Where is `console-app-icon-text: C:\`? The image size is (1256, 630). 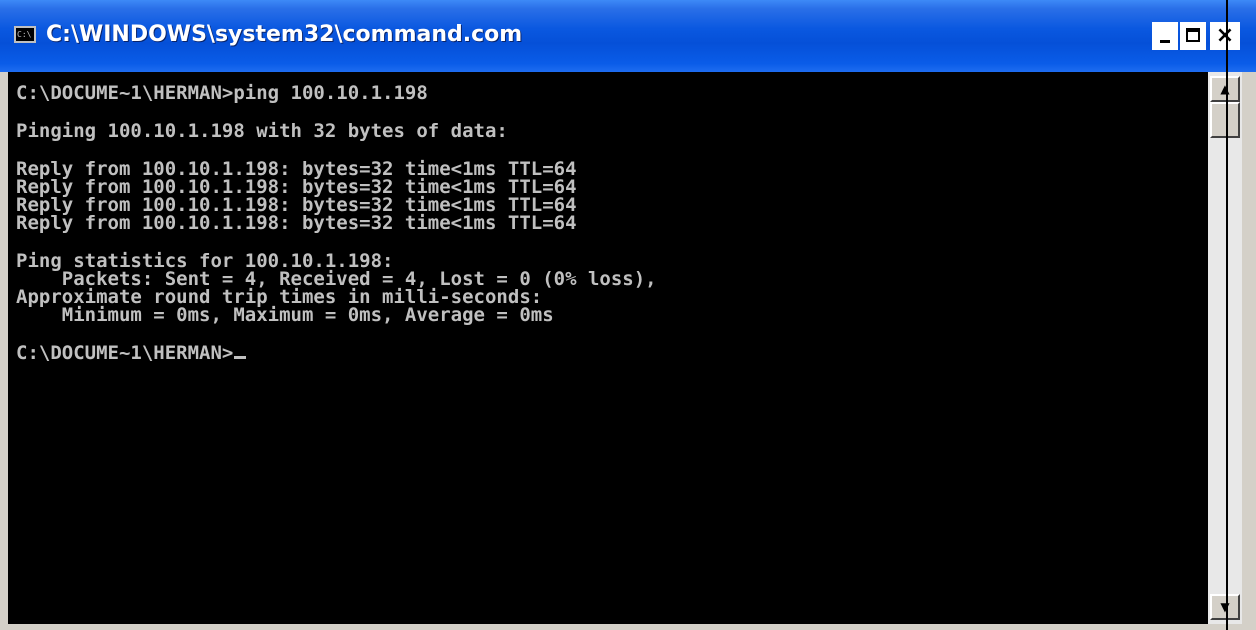 console-app-icon-text: C:\ is located at coordinates (24, 34).